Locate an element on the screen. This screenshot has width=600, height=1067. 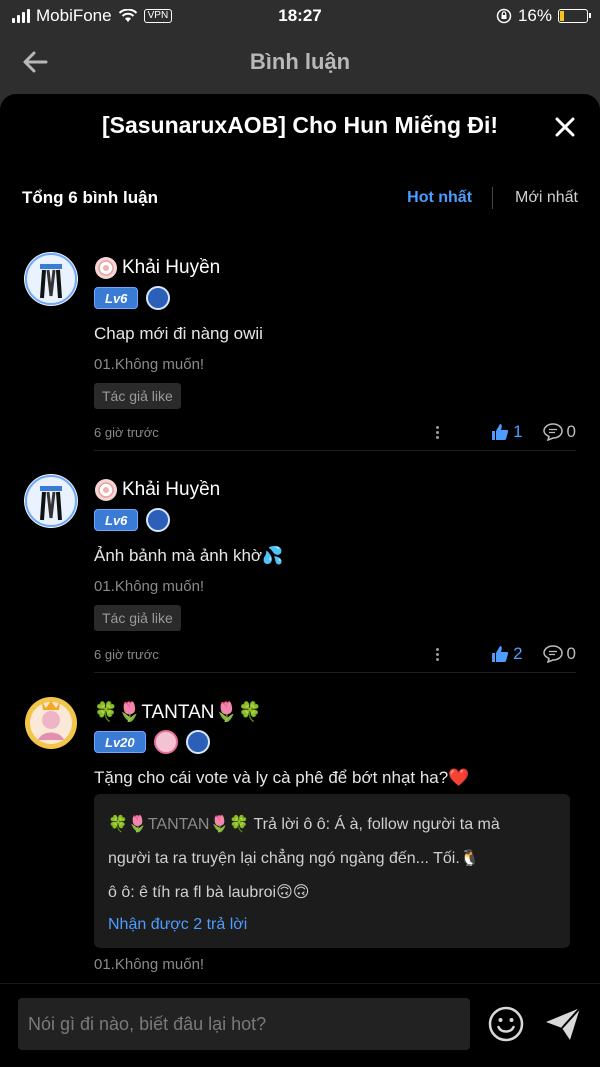
level-badge: Lv20 is located at coordinates (120, 742).